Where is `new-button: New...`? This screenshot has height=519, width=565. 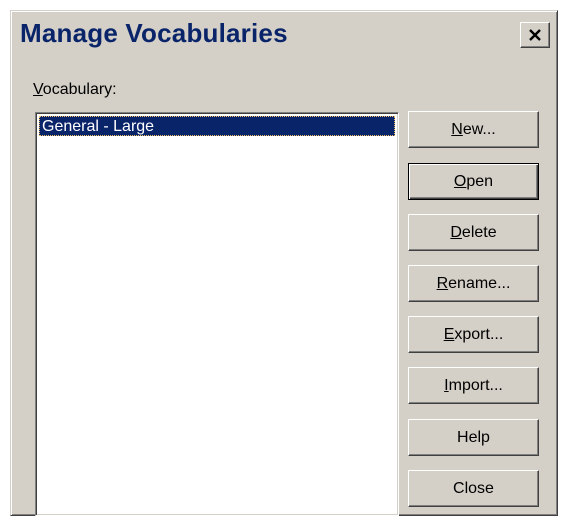
new-button: New... is located at coordinates (473, 129).